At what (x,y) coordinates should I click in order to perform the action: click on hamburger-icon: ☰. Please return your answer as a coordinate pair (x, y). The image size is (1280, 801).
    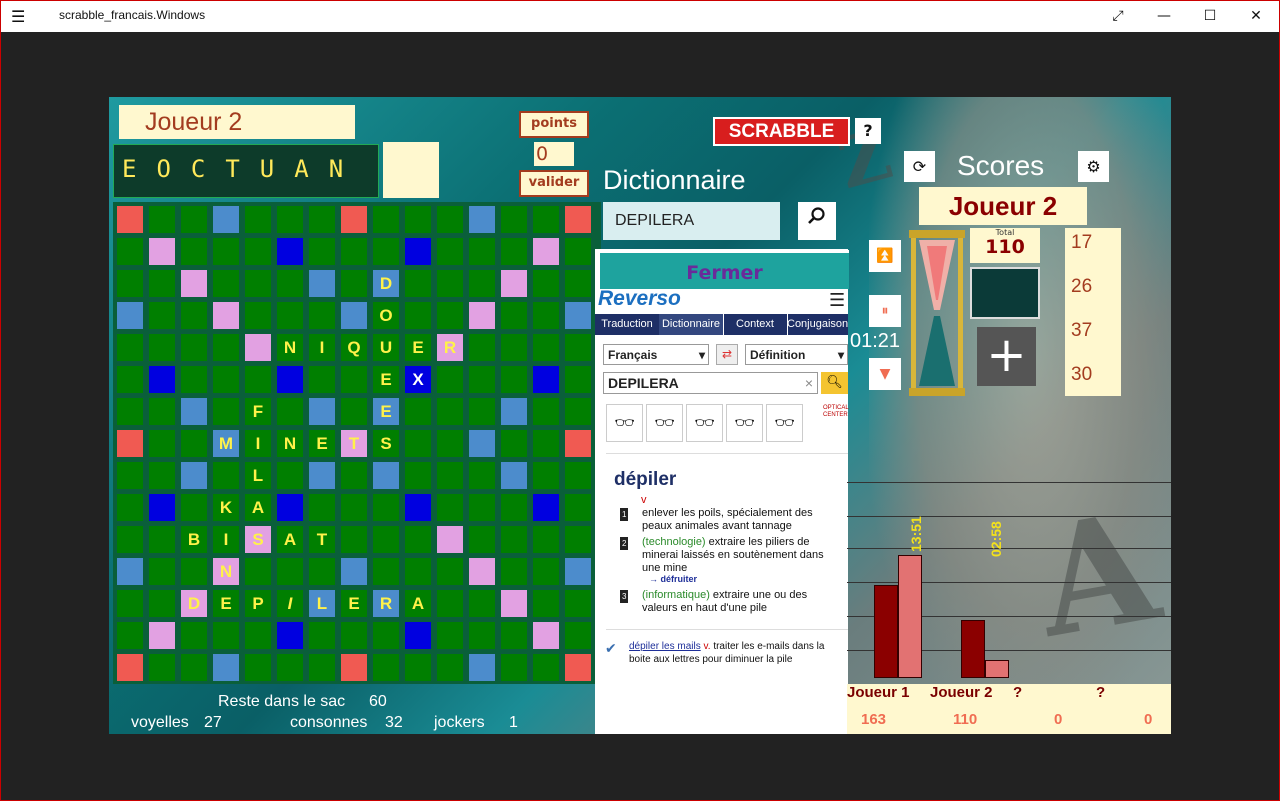
    Looking at the image, I should click on (25, 17).